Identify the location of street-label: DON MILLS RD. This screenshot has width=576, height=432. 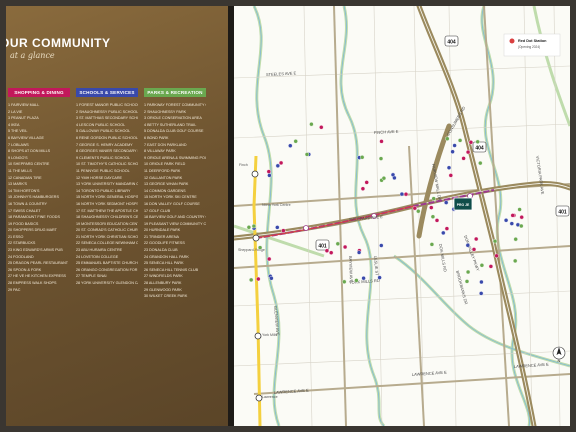
(443, 257).